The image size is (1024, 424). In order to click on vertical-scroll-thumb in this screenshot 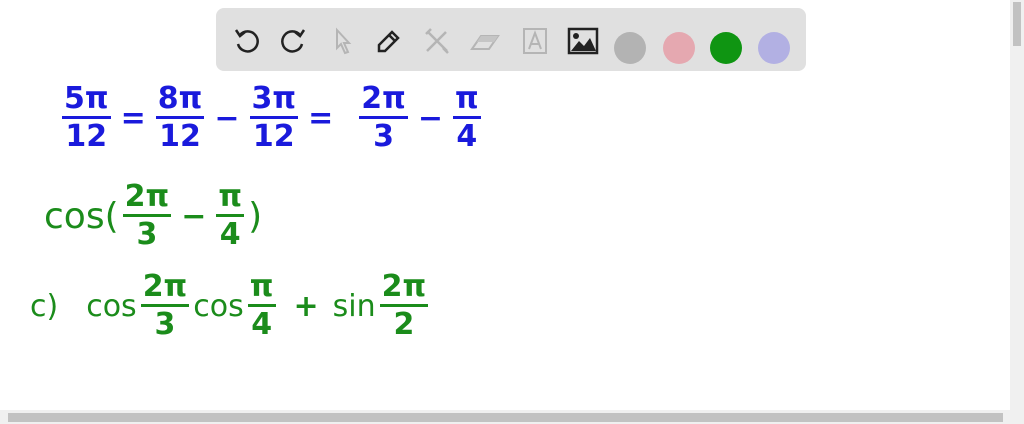, I will do `click(1017, 24)`.